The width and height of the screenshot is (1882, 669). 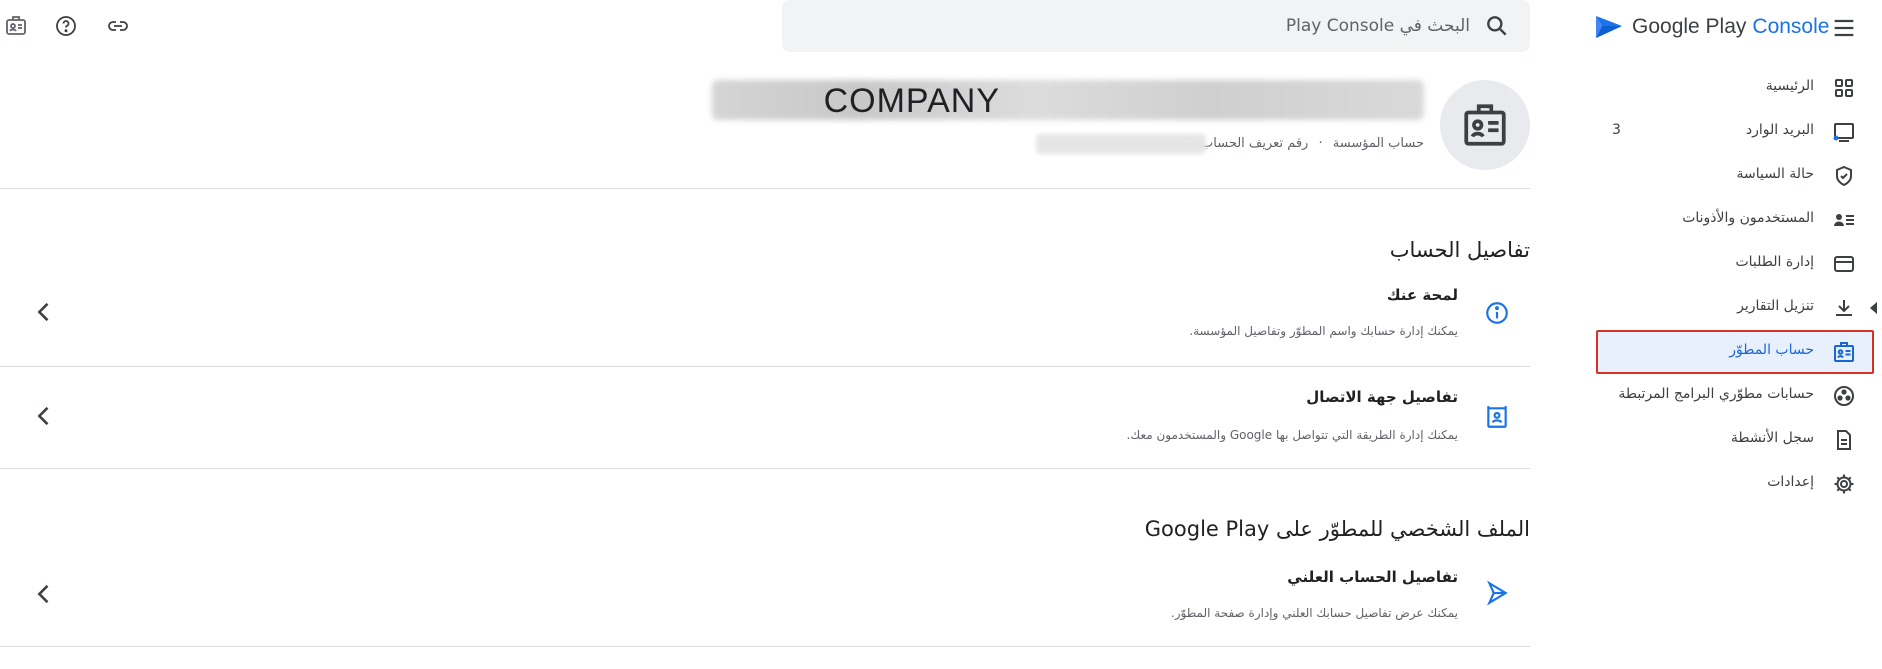 I want to click on contact-card-icon, so click(x=1497, y=417).